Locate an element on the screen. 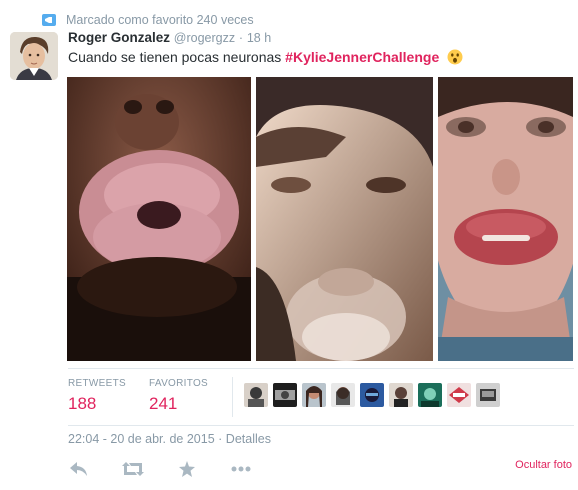 The height and width of the screenshot is (490, 578). tweet-stats: RETWEETS 188 FAVORITOS 241 is located at coordinates (321, 397).